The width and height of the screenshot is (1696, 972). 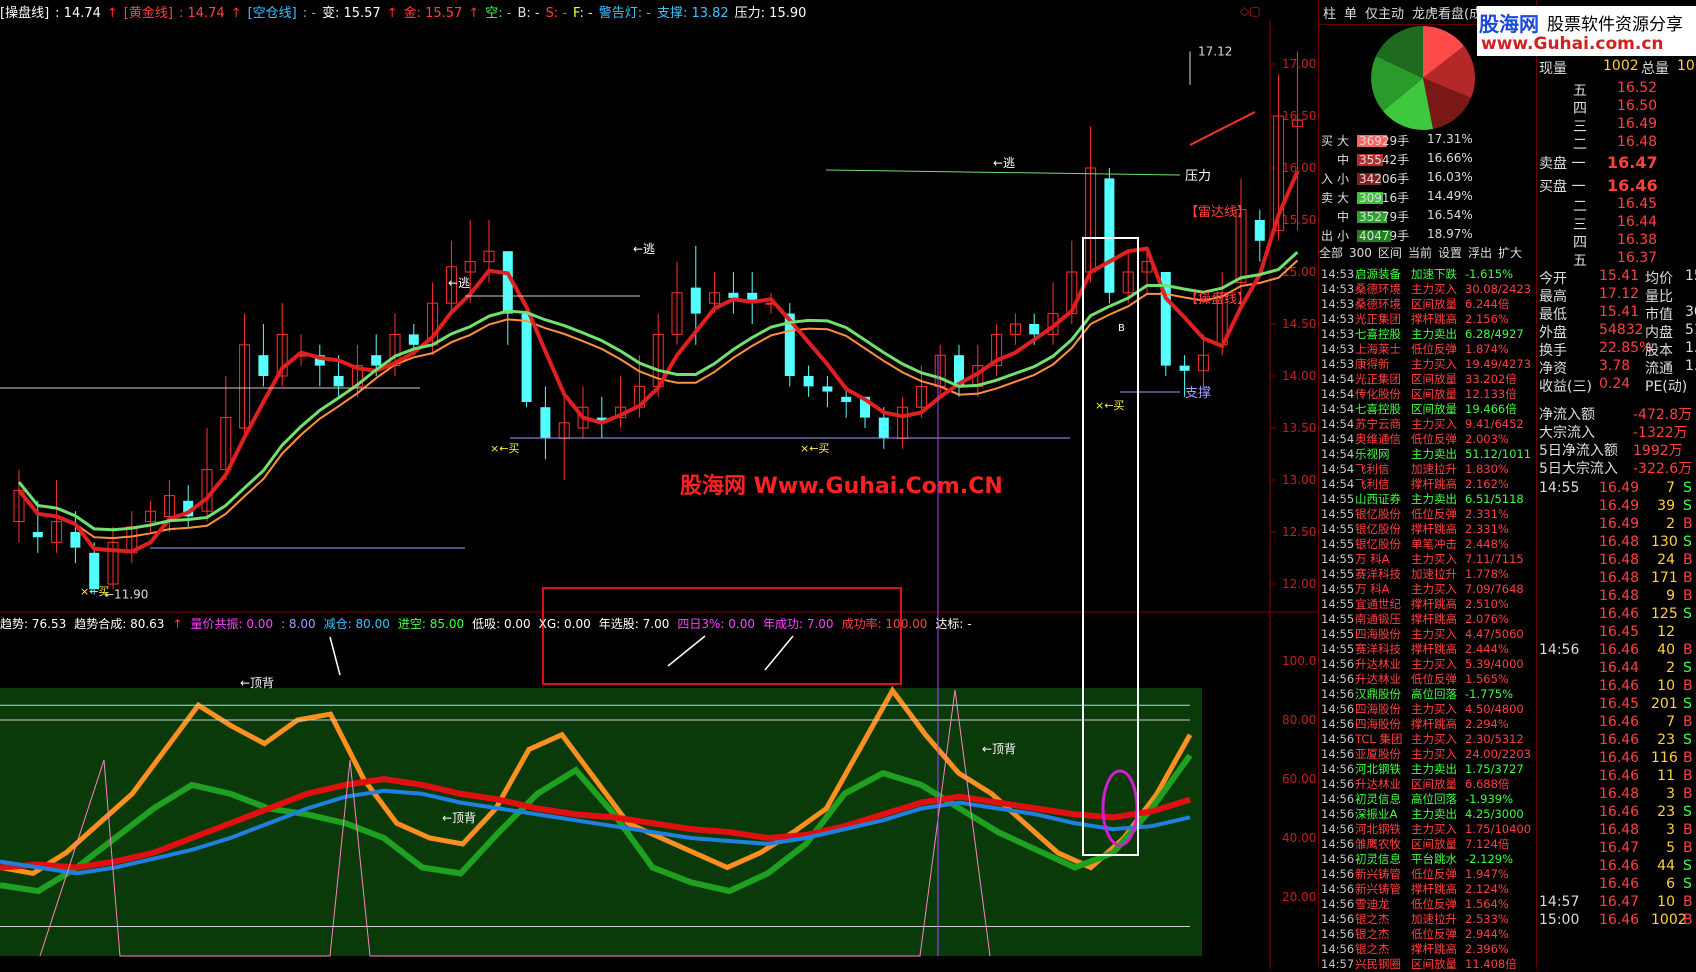 I want to click on center-watermark: 股海网 Www.Guhai.Com.CN, so click(x=841, y=486).